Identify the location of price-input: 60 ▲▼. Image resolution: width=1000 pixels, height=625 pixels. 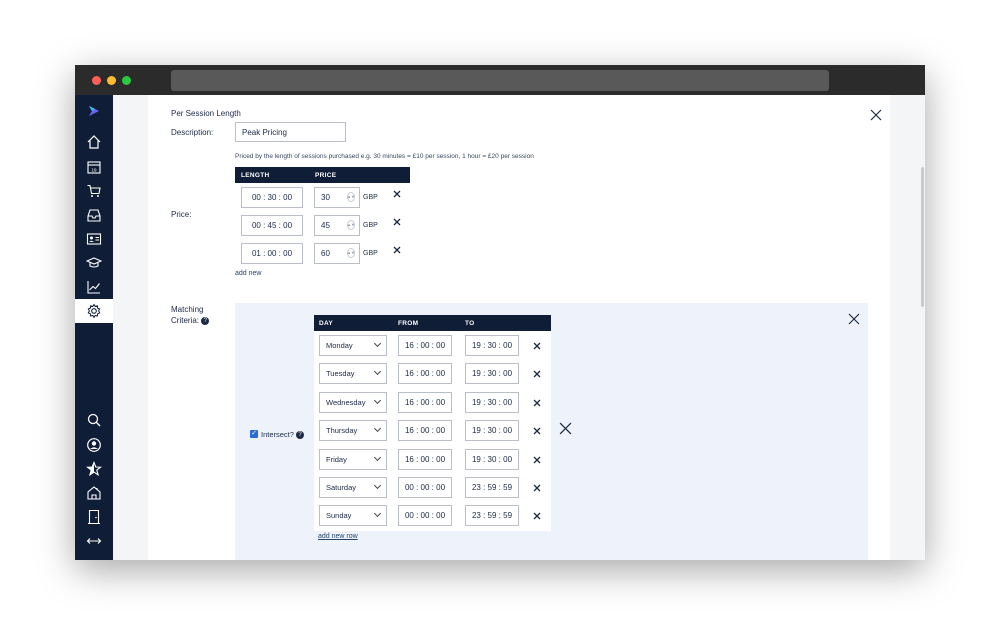
(337, 253).